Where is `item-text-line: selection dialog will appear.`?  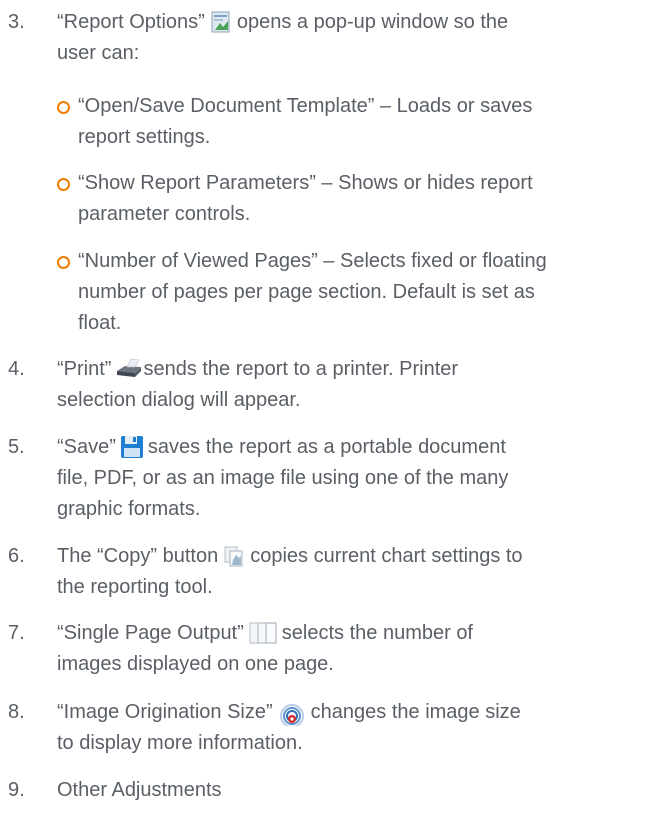 item-text-line: selection dialog will appear. is located at coordinates (179, 400).